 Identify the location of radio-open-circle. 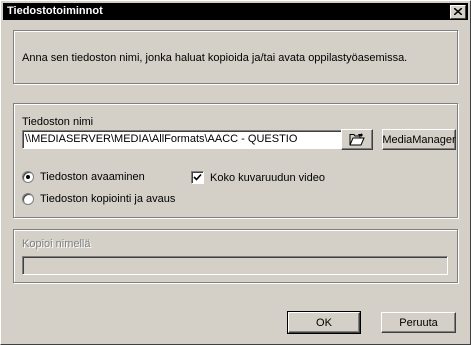
(28, 177).